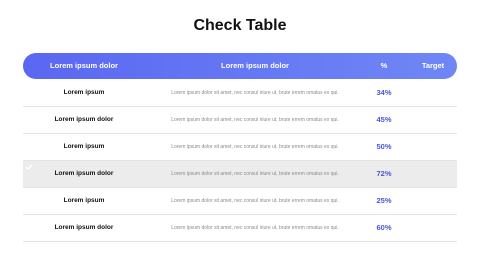 The width and height of the screenshot is (480, 270). Describe the element at coordinates (433, 65) in the screenshot. I see `header-col-target: Target` at that location.